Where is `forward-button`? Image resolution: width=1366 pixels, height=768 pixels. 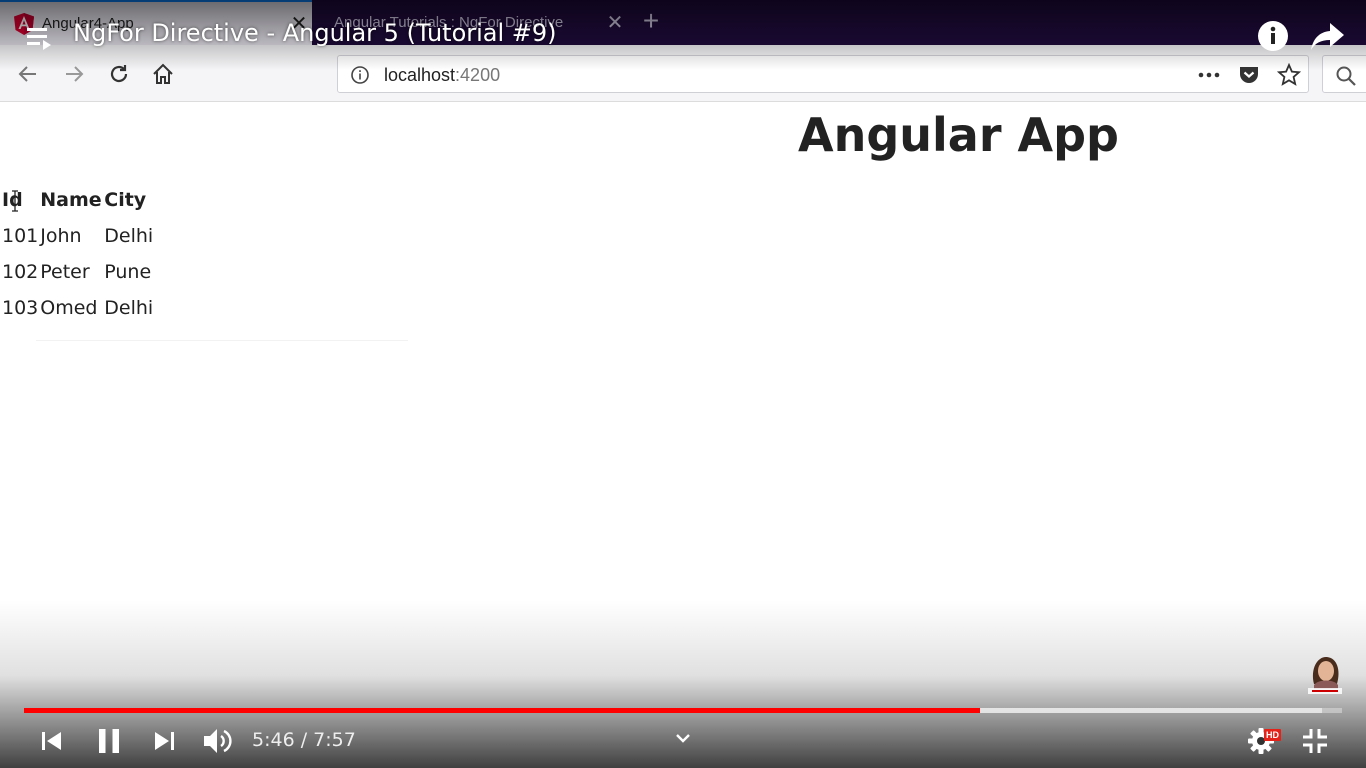
forward-button is located at coordinates (74, 74).